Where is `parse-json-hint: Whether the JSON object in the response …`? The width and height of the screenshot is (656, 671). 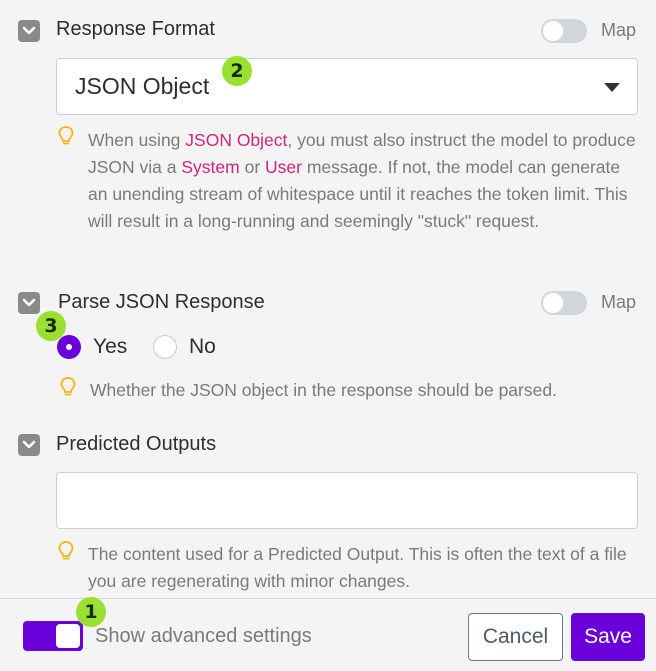
parse-json-hint: Whether the JSON object in the response … is located at coordinates (323, 390).